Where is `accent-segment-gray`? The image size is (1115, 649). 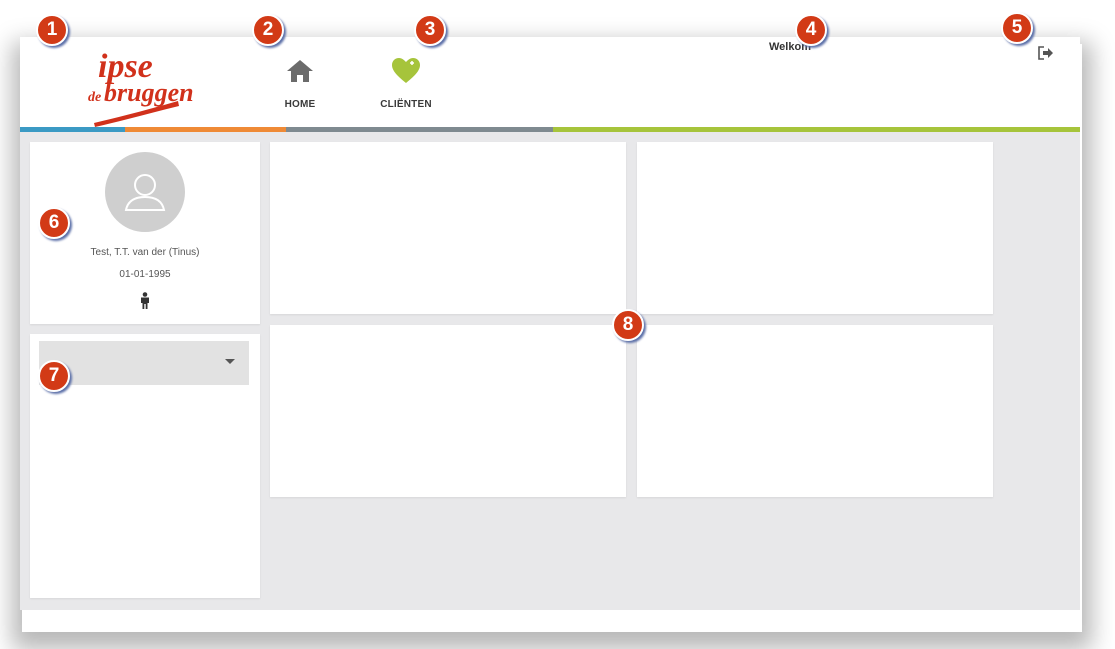
accent-segment-gray is located at coordinates (419, 129).